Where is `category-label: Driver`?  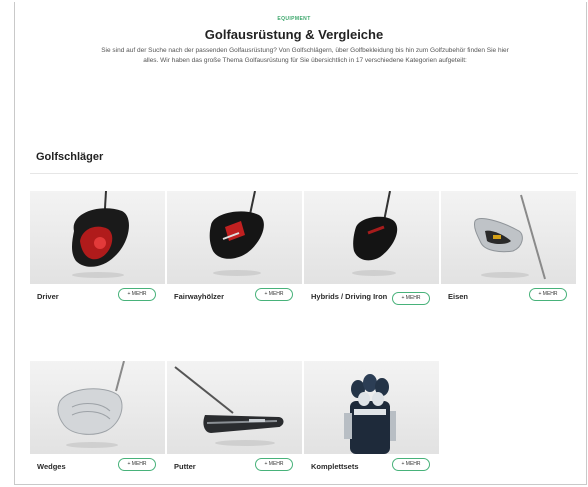
category-label: Driver is located at coordinates (48, 296).